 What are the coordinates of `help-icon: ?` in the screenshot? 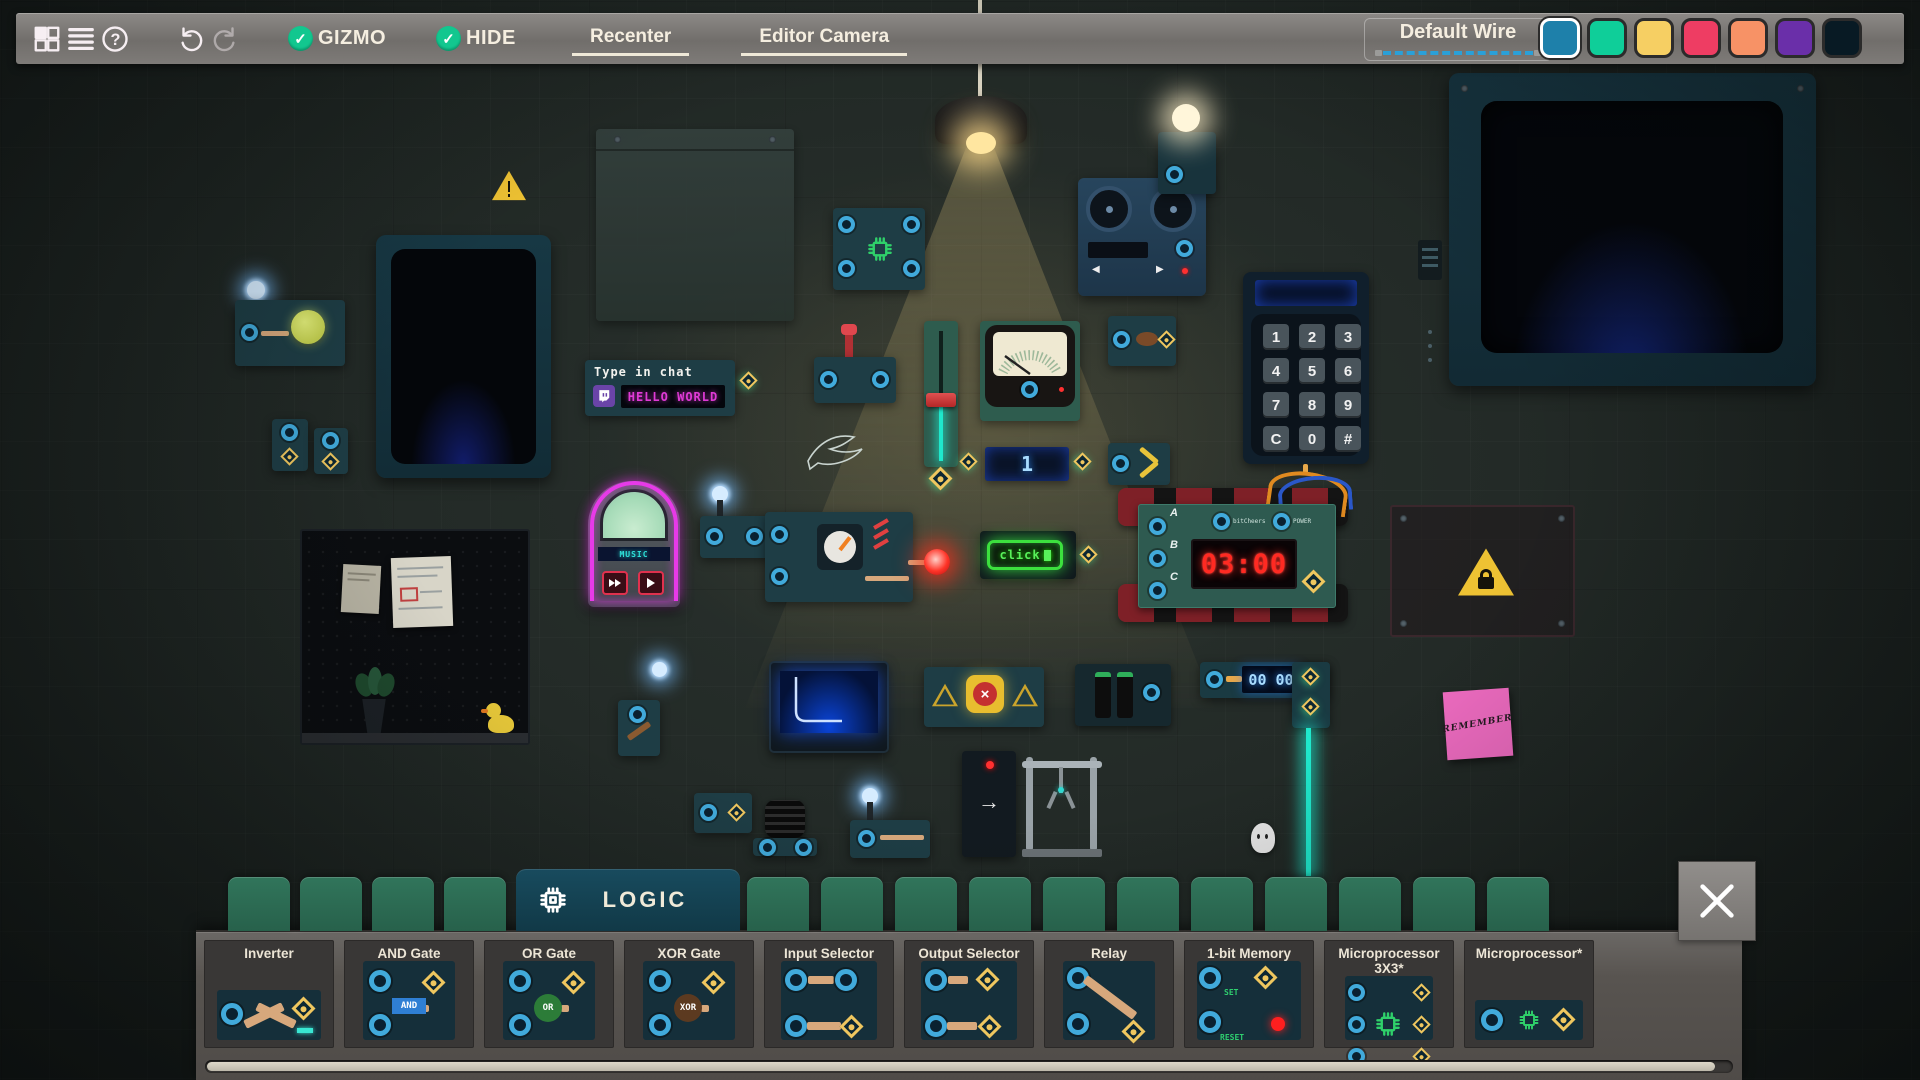 It's located at (115, 39).